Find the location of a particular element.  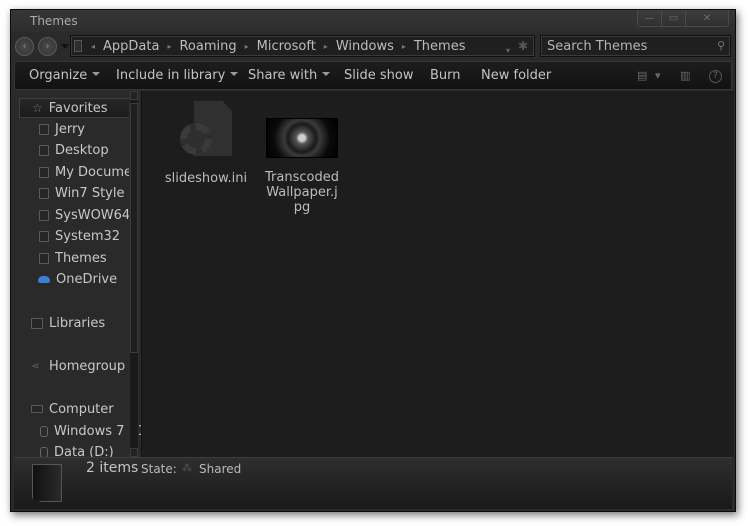

slide-show-button: Slide show is located at coordinates (378, 75).